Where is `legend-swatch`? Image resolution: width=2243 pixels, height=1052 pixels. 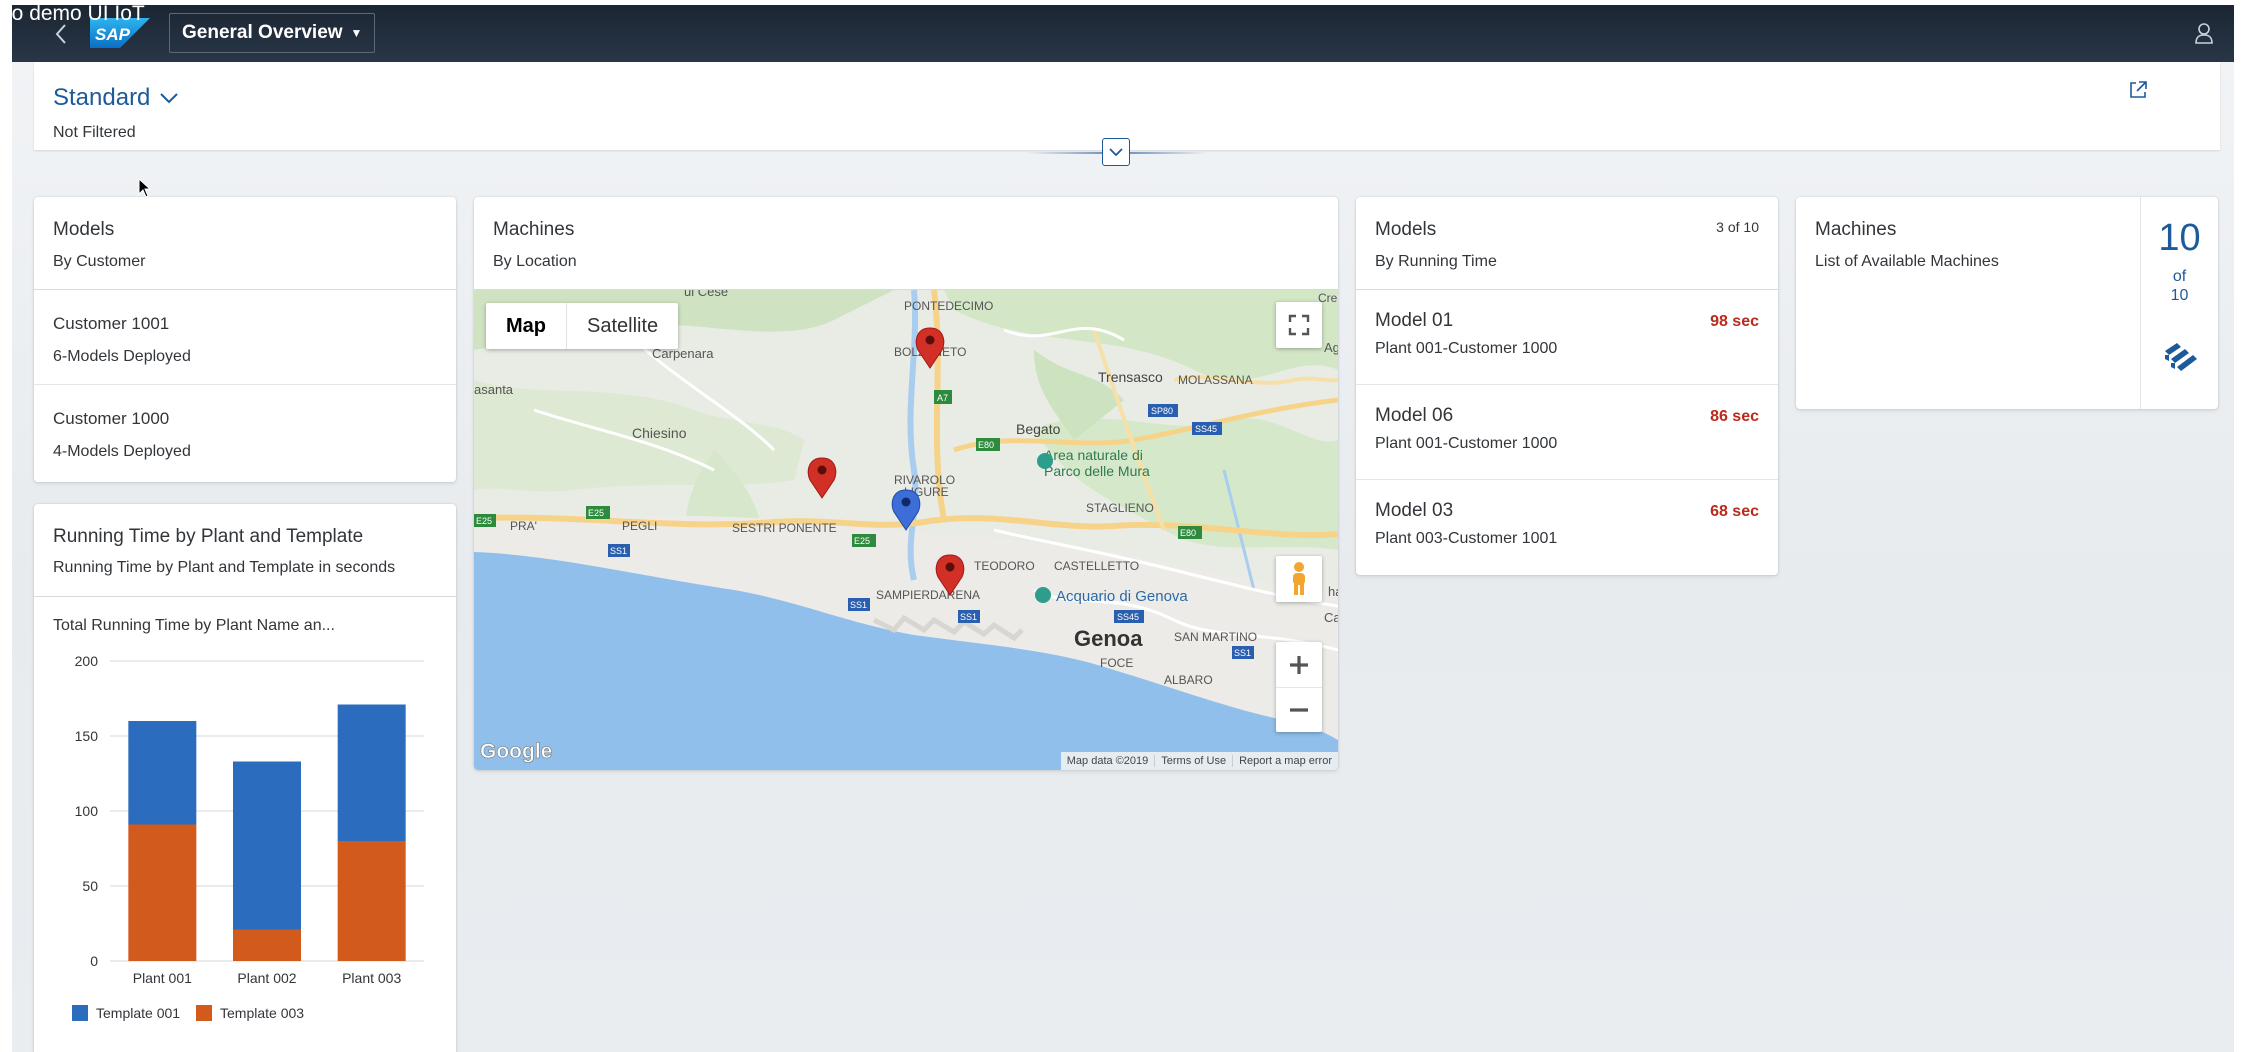 legend-swatch is located at coordinates (80, 1013).